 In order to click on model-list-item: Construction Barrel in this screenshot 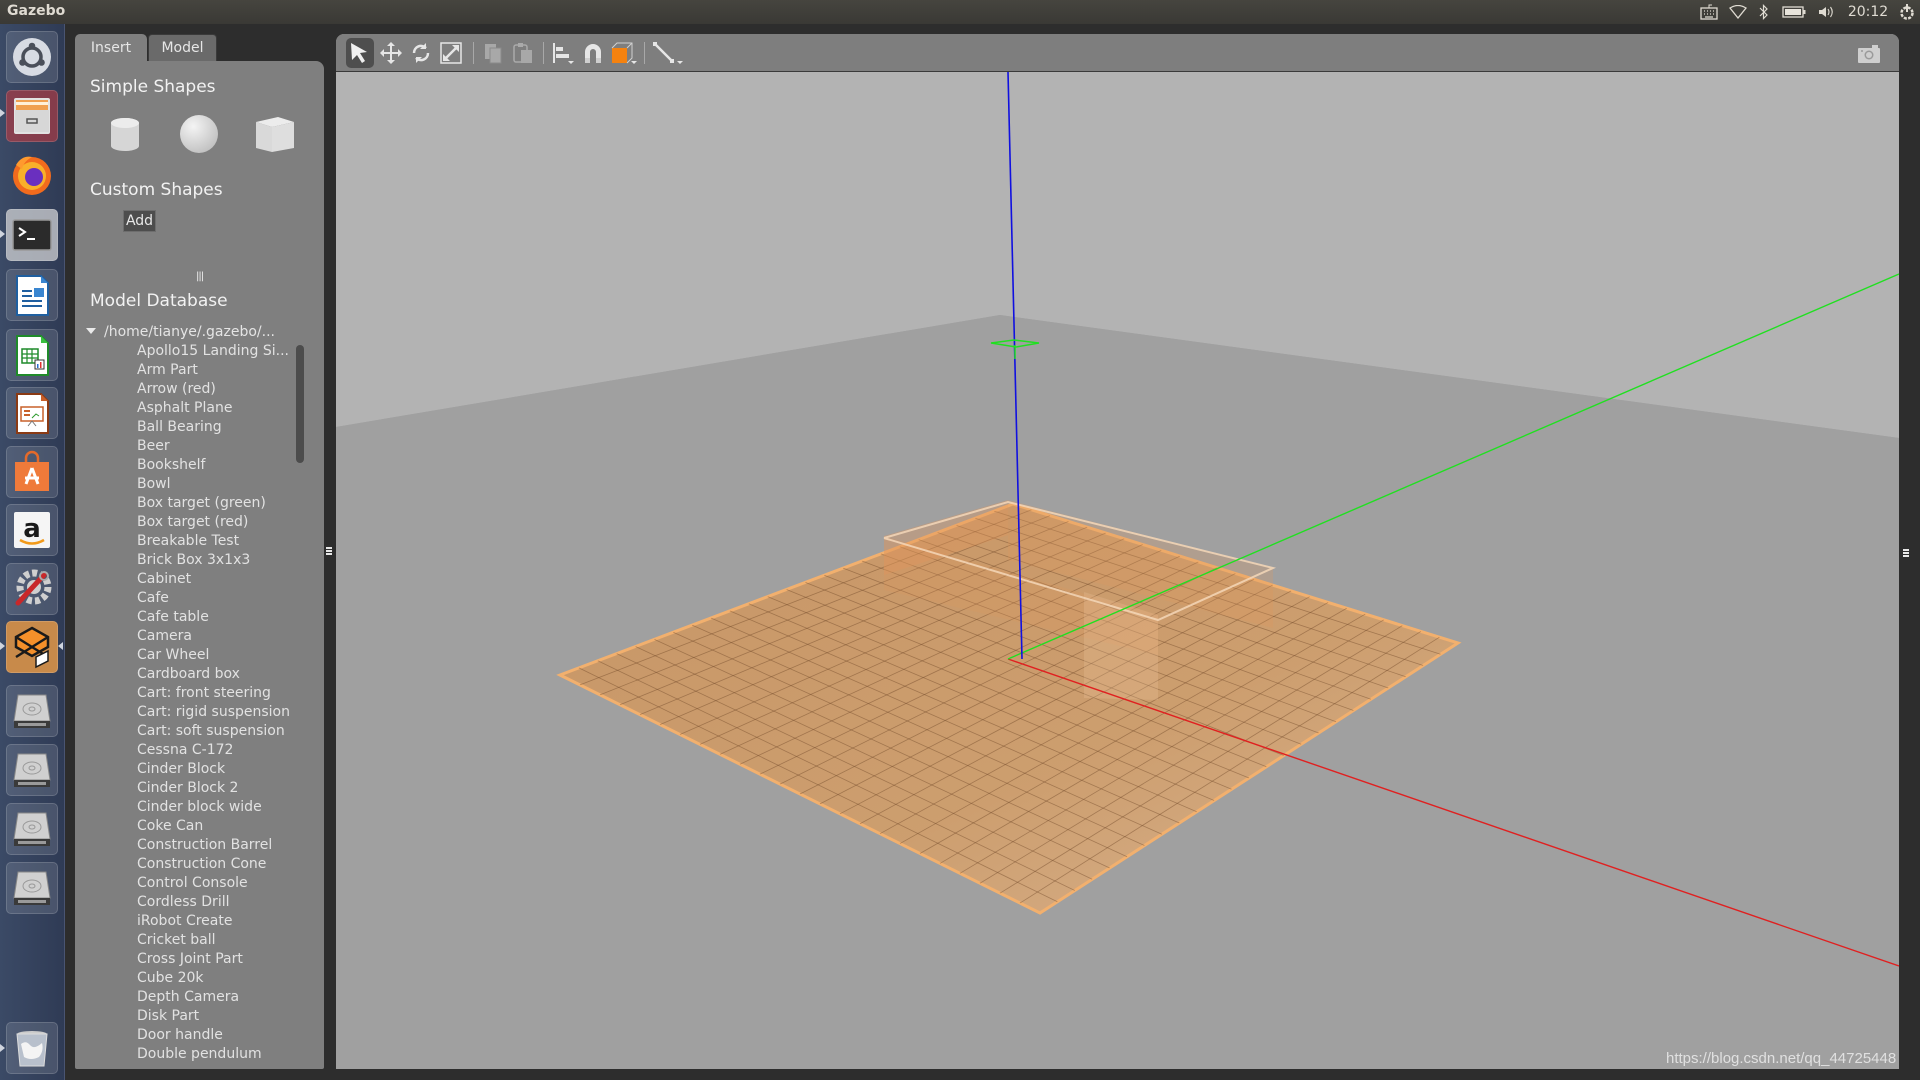, I will do `click(213, 845)`.